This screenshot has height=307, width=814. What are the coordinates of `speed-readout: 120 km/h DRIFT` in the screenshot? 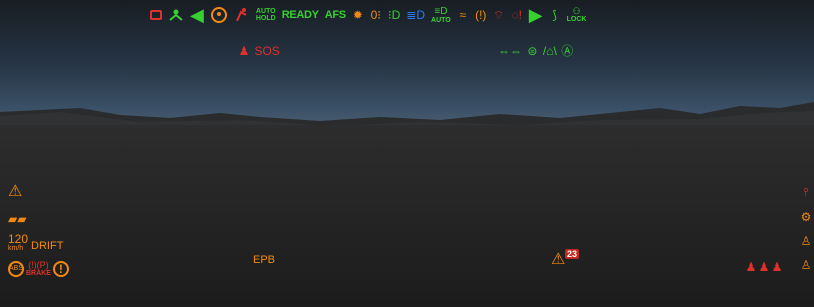 It's located at (35, 242).